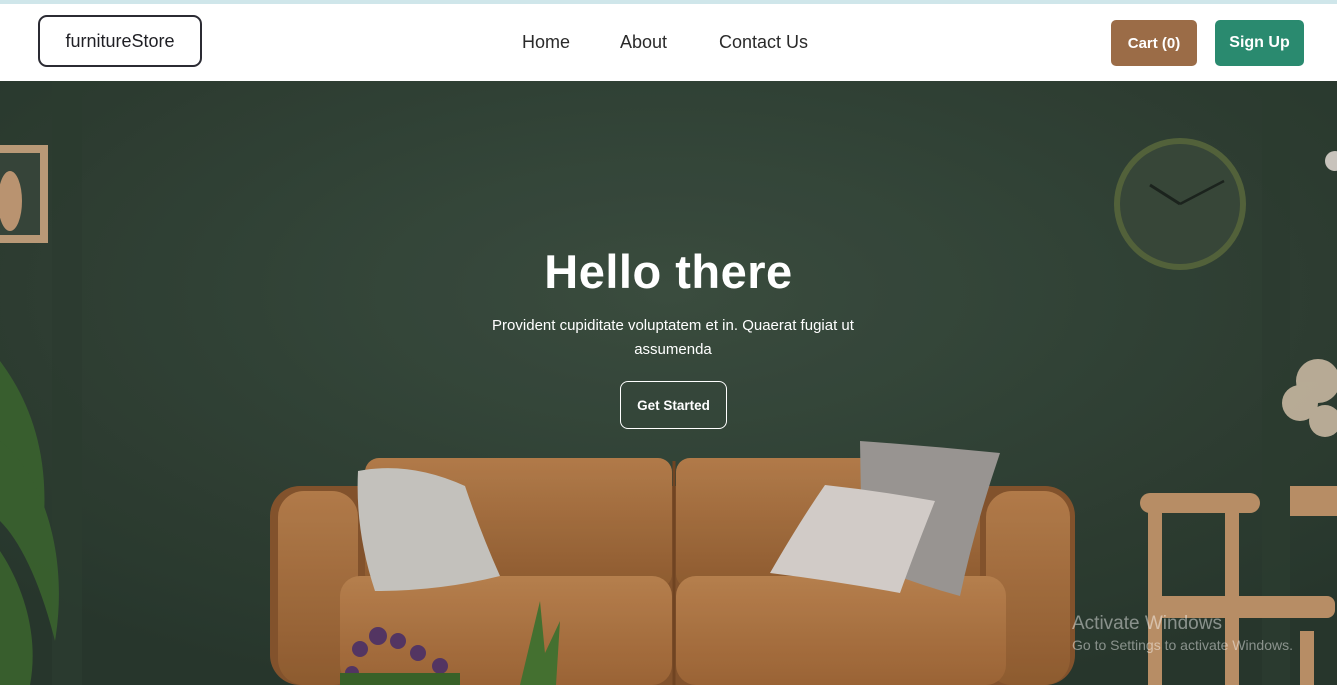 This screenshot has height=685, width=1337. Describe the element at coordinates (546, 42) in the screenshot. I see `nav-home-link: Home` at that location.